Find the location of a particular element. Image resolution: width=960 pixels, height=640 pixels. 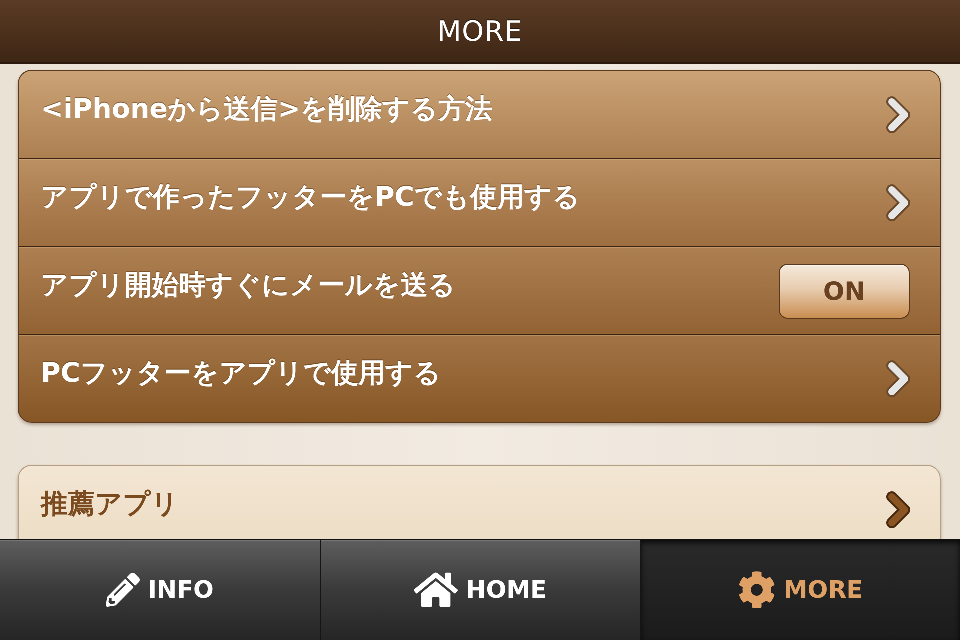

tab-bar-tab: MORE is located at coordinates (800, 590).